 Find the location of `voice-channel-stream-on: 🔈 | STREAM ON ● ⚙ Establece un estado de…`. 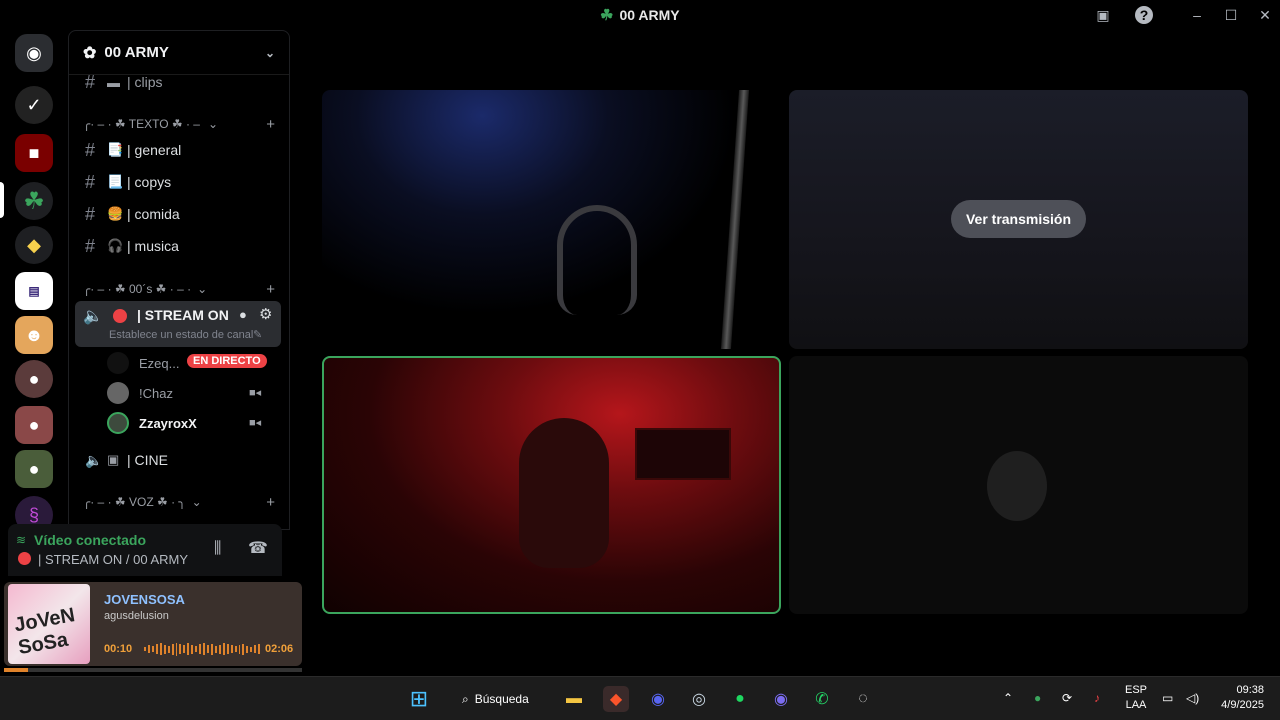

voice-channel-stream-on: 🔈 | STREAM ON ● ⚙ Establece un estado de… is located at coordinates (178, 324).